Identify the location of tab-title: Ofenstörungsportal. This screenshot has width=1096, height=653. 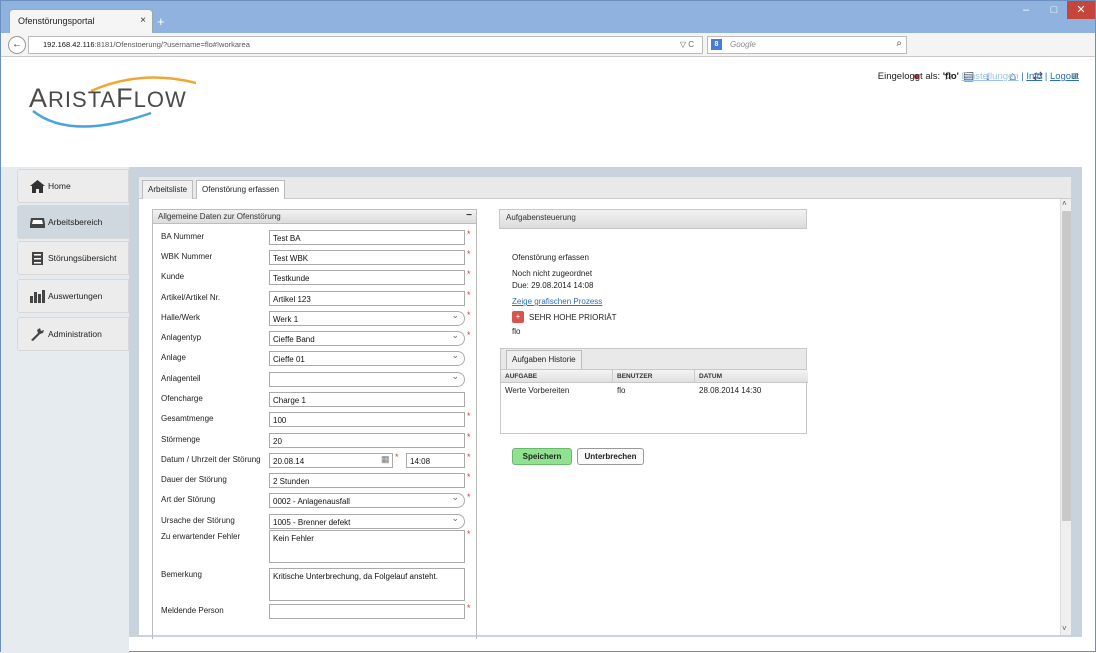
(56, 21).